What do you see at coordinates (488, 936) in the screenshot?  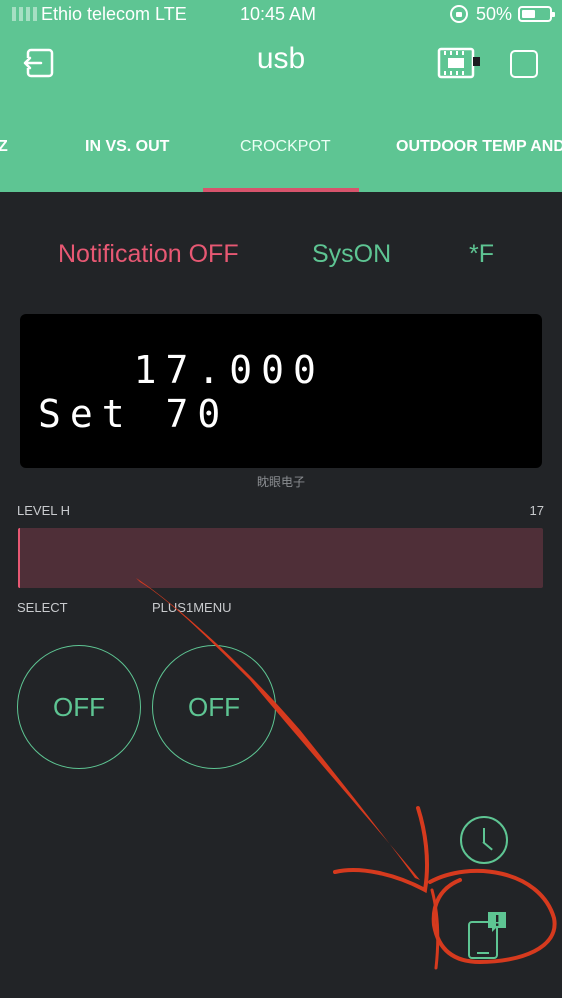 I see `notification-widget-icon` at bounding box center [488, 936].